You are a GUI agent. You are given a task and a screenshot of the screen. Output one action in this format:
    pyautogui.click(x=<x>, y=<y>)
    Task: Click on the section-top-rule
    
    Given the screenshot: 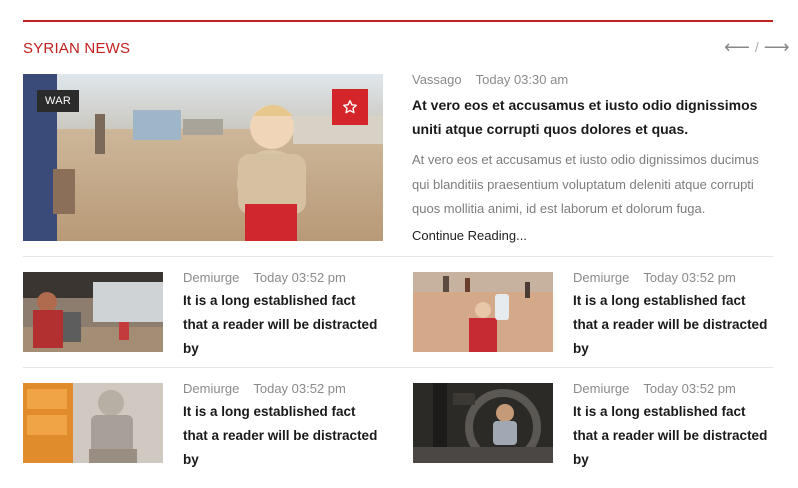 What is the action you would take?
    pyautogui.click(x=398, y=21)
    